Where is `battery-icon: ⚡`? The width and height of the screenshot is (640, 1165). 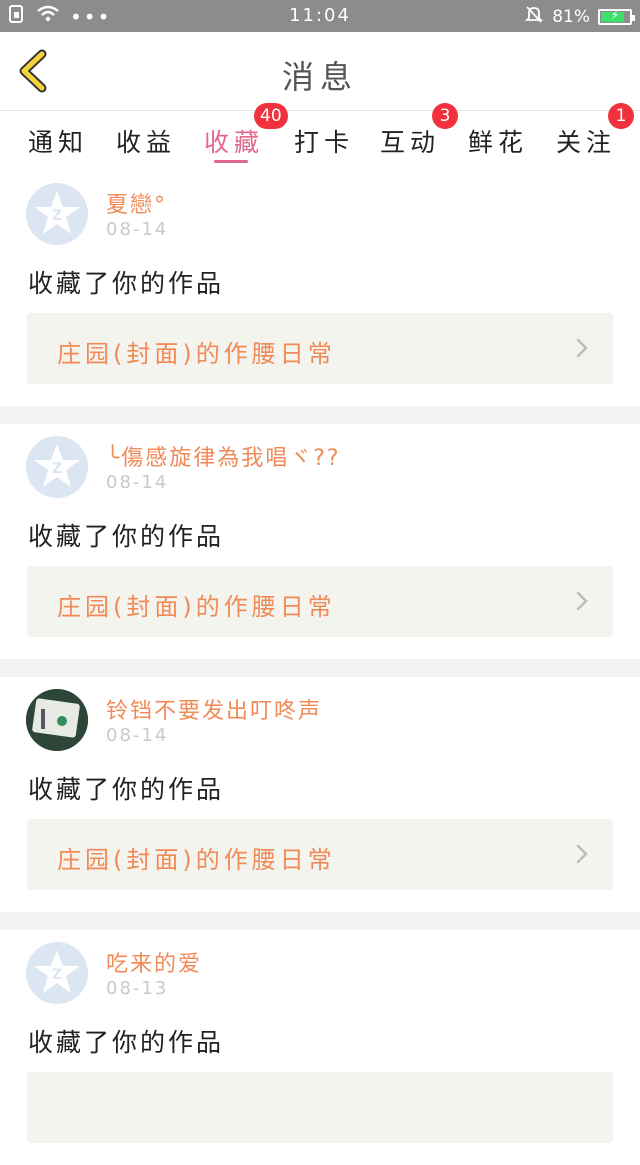
battery-icon: ⚡ is located at coordinates (616, 16).